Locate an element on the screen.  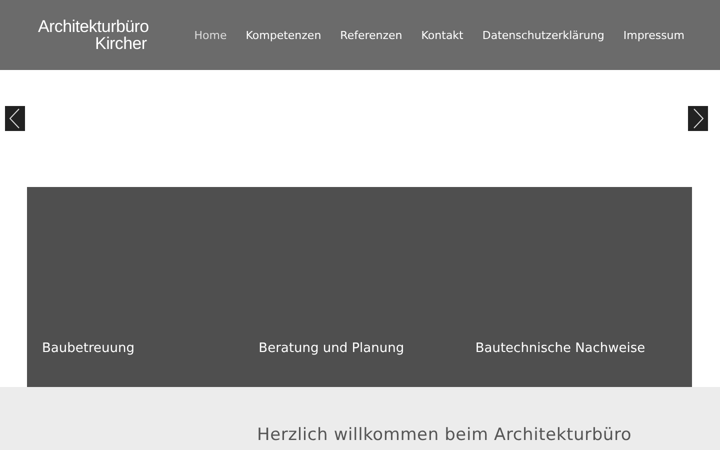
nav-link: Datenschutzerklärung is located at coordinates (543, 35).